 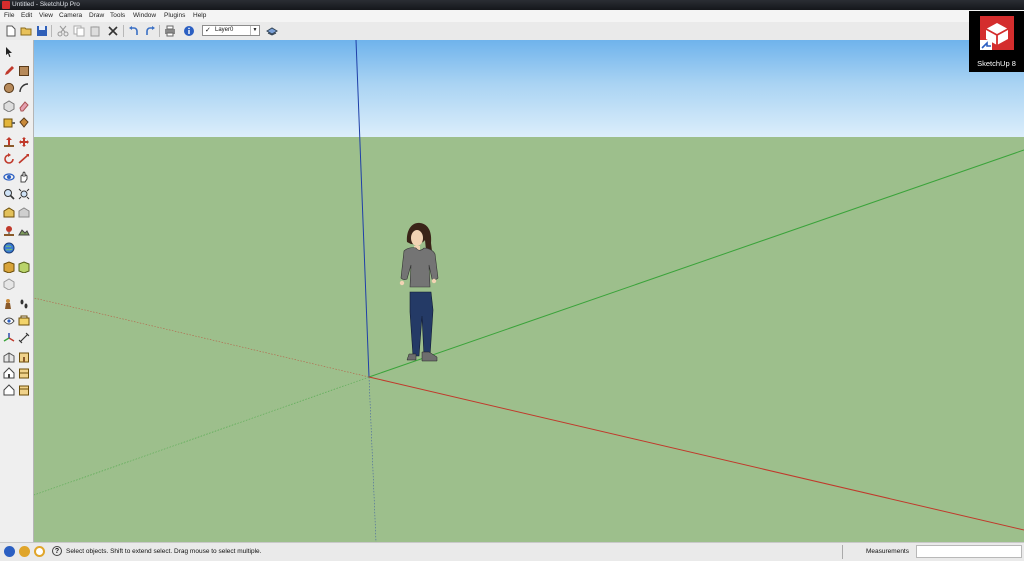 I want to click on rotate-tool-button, so click(x=9, y=159).